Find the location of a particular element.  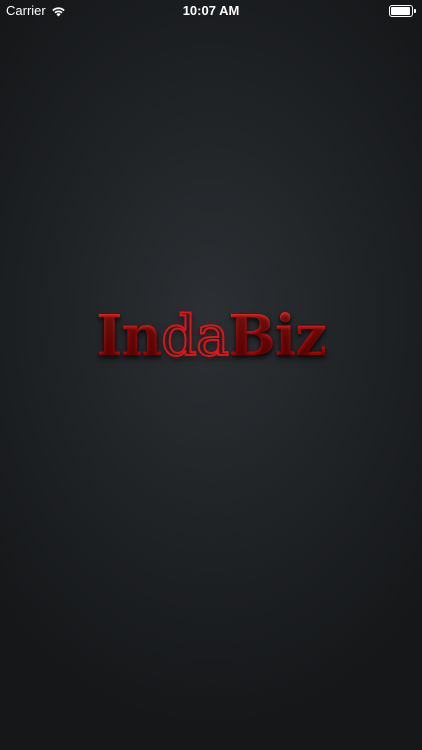

logo-text-da: da is located at coordinates (195, 336).